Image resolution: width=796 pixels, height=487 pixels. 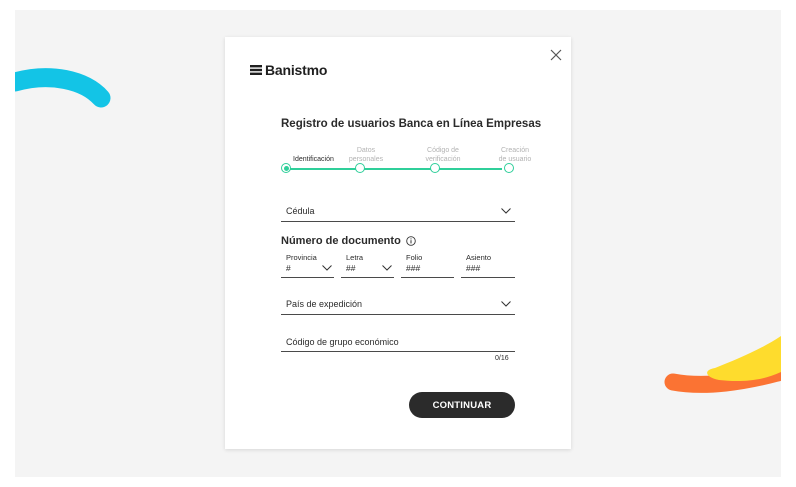 I want to click on letra-select: Letra ##, so click(x=367, y=265).